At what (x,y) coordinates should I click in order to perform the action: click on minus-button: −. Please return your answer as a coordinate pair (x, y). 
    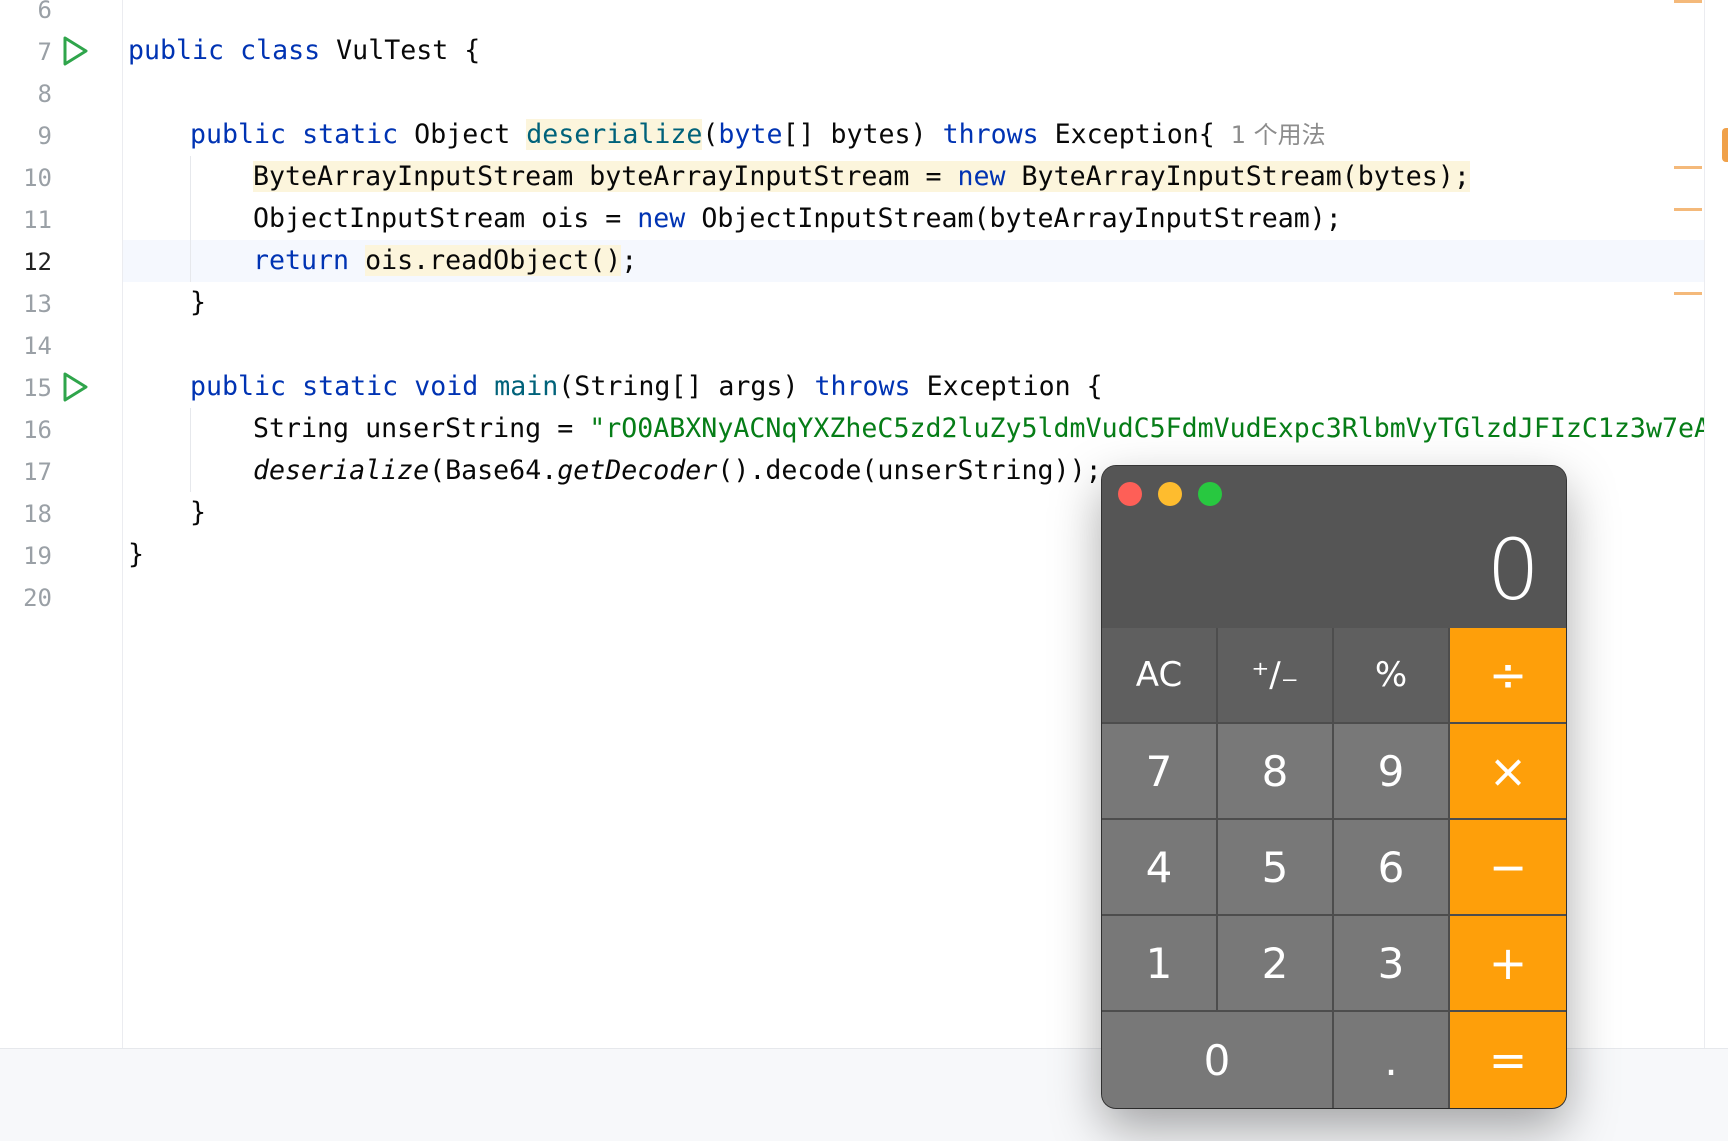
    Looking at the image, I should click on (1508, 868).